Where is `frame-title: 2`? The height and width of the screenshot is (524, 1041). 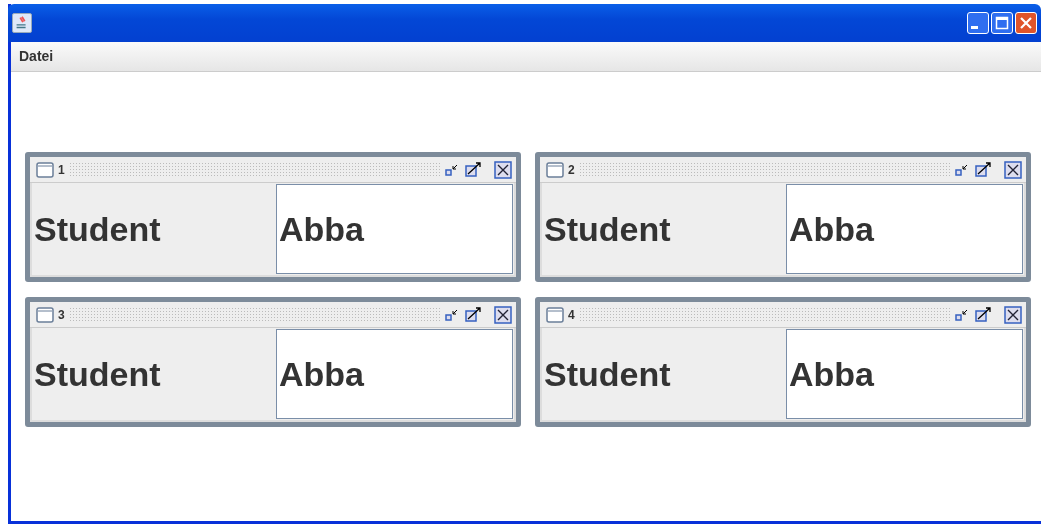 frame-title: 2 is located at coordinates (571, 170).